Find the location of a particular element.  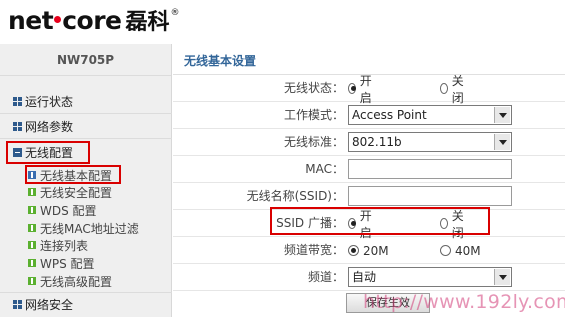

field-label: 频道带宽： is located at coordinates (313, 250).